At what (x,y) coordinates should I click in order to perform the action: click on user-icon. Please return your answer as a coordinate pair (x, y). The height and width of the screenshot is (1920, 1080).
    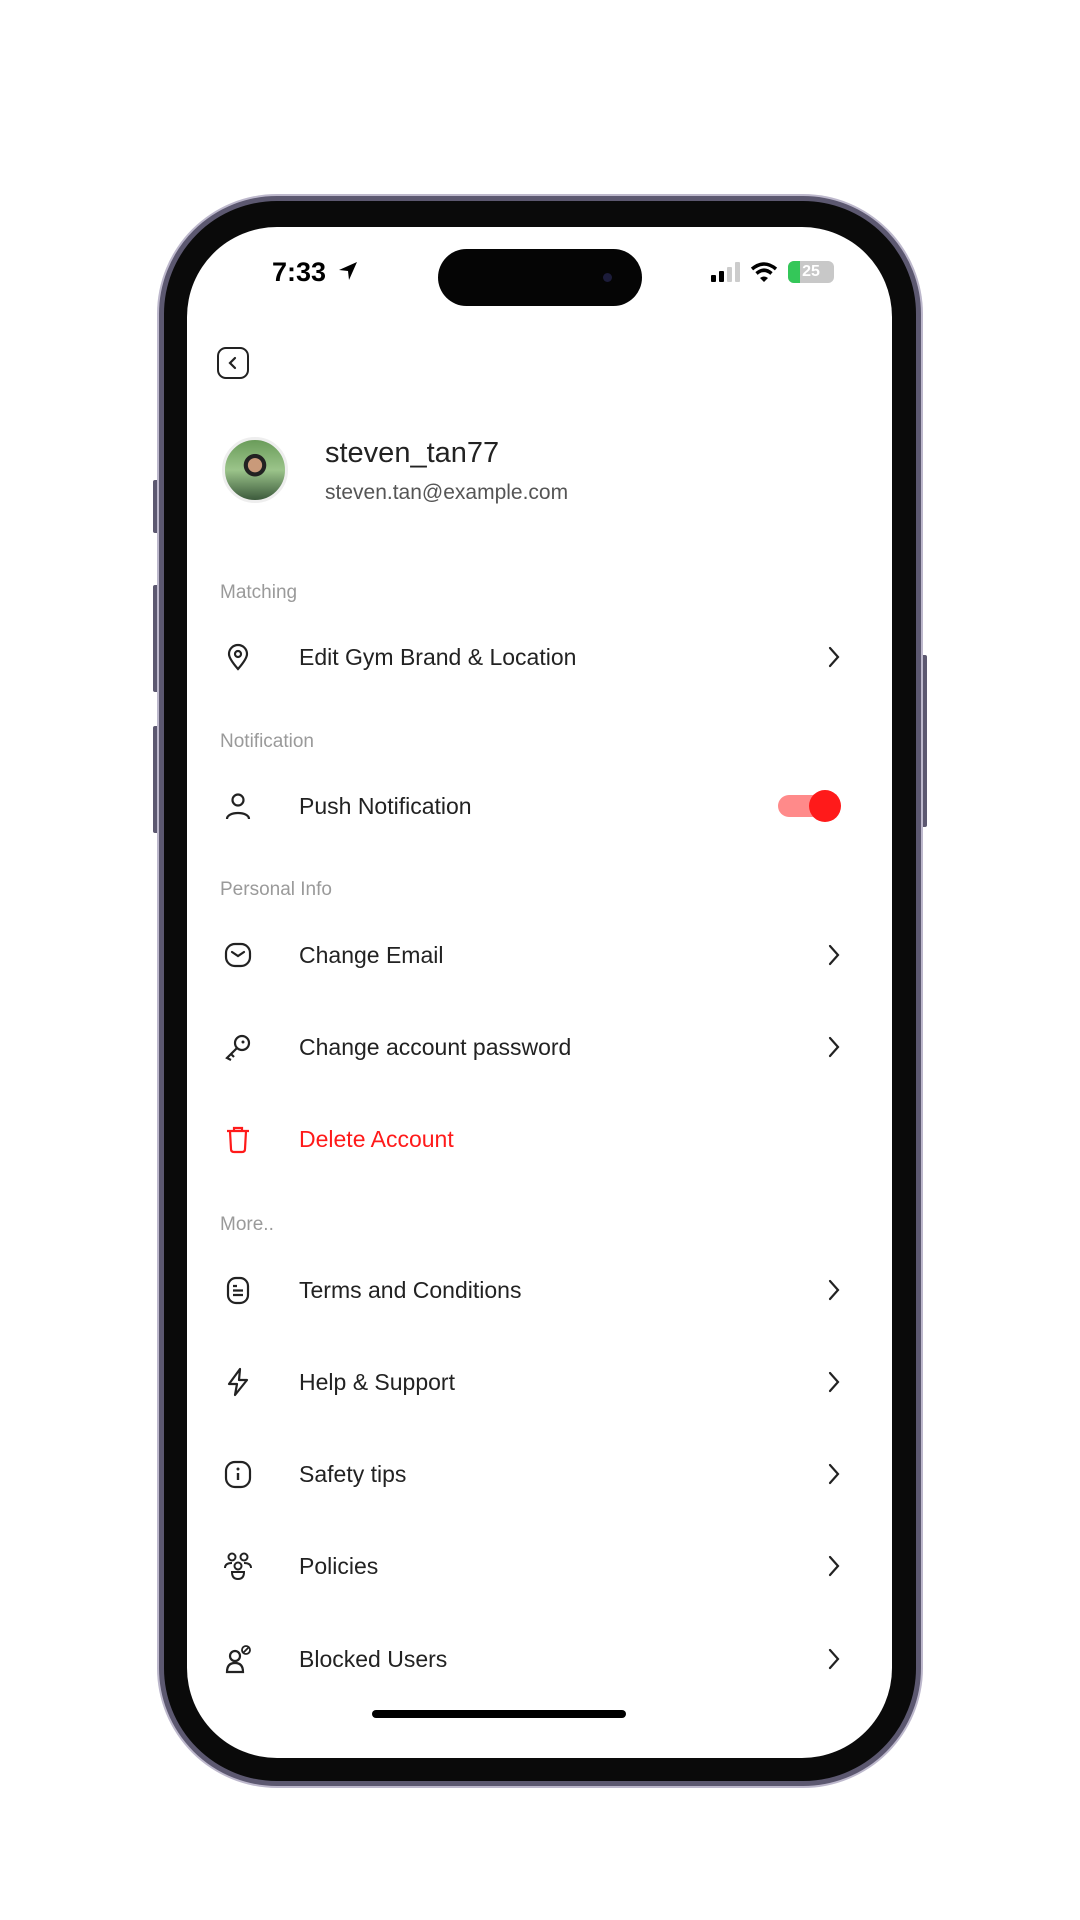
    Looking at the image, I should click on (238, 806).